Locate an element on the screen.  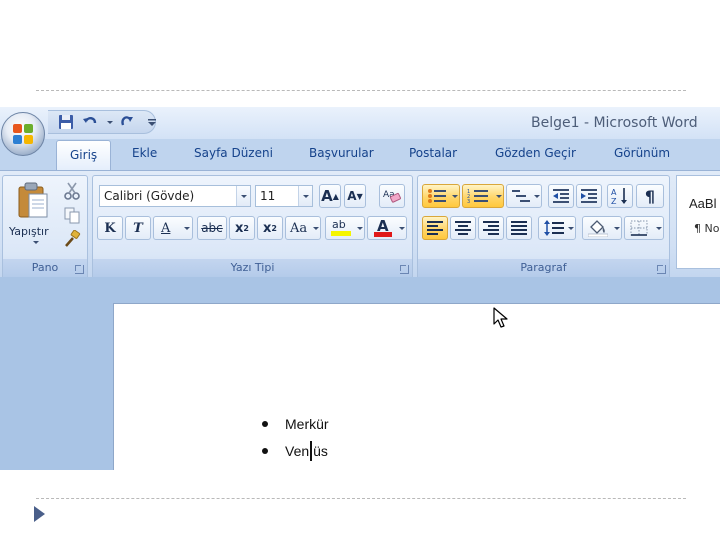
undo-dropdown is located at coordinates (108, 122).